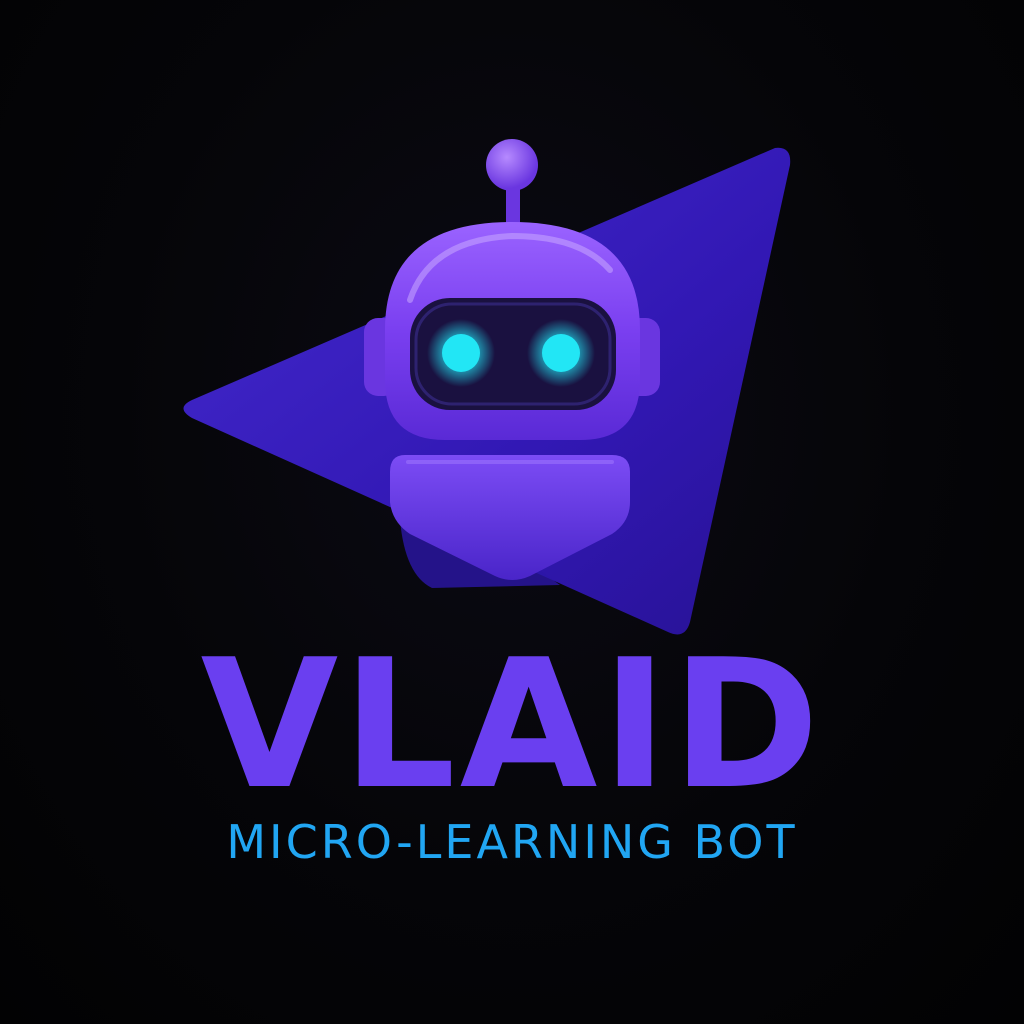 The image size is (1024, 1024). I want to click on left-eye-icon, so click(461, 353).